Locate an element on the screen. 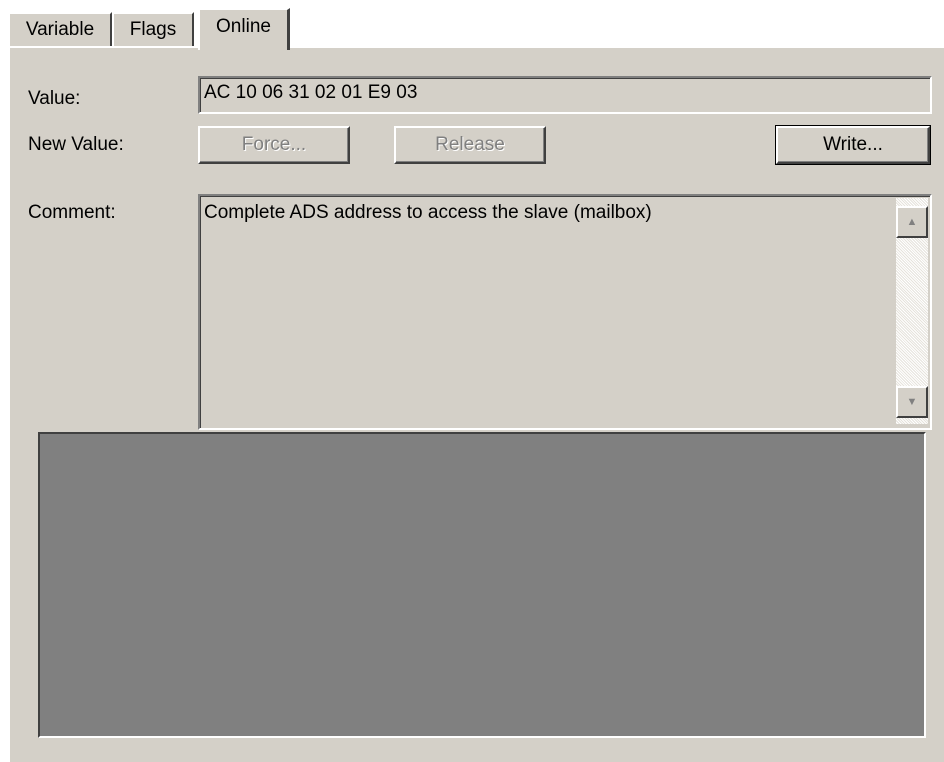 This screenshot has height=762, width=944. arrow-up-icon: ▲ is located at coordinates (912, 222).